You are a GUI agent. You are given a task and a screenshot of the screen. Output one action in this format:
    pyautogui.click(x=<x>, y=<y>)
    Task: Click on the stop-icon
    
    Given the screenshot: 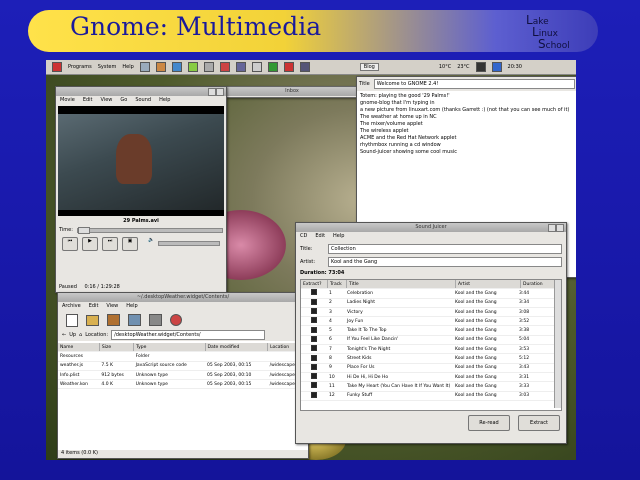 What is the action you would take?
    pyautogui.click(x=176, y=320)
    